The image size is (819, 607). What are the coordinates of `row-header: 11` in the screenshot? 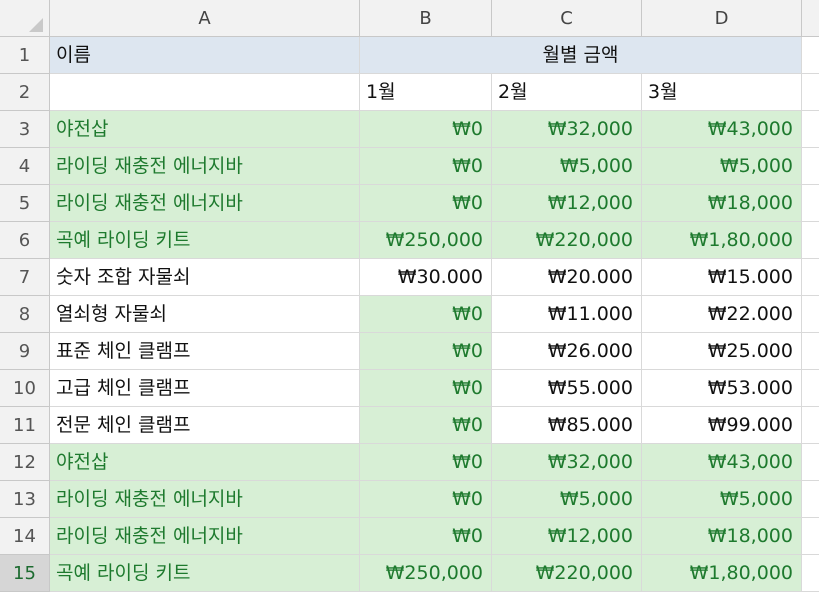 It's located at (25, 425).